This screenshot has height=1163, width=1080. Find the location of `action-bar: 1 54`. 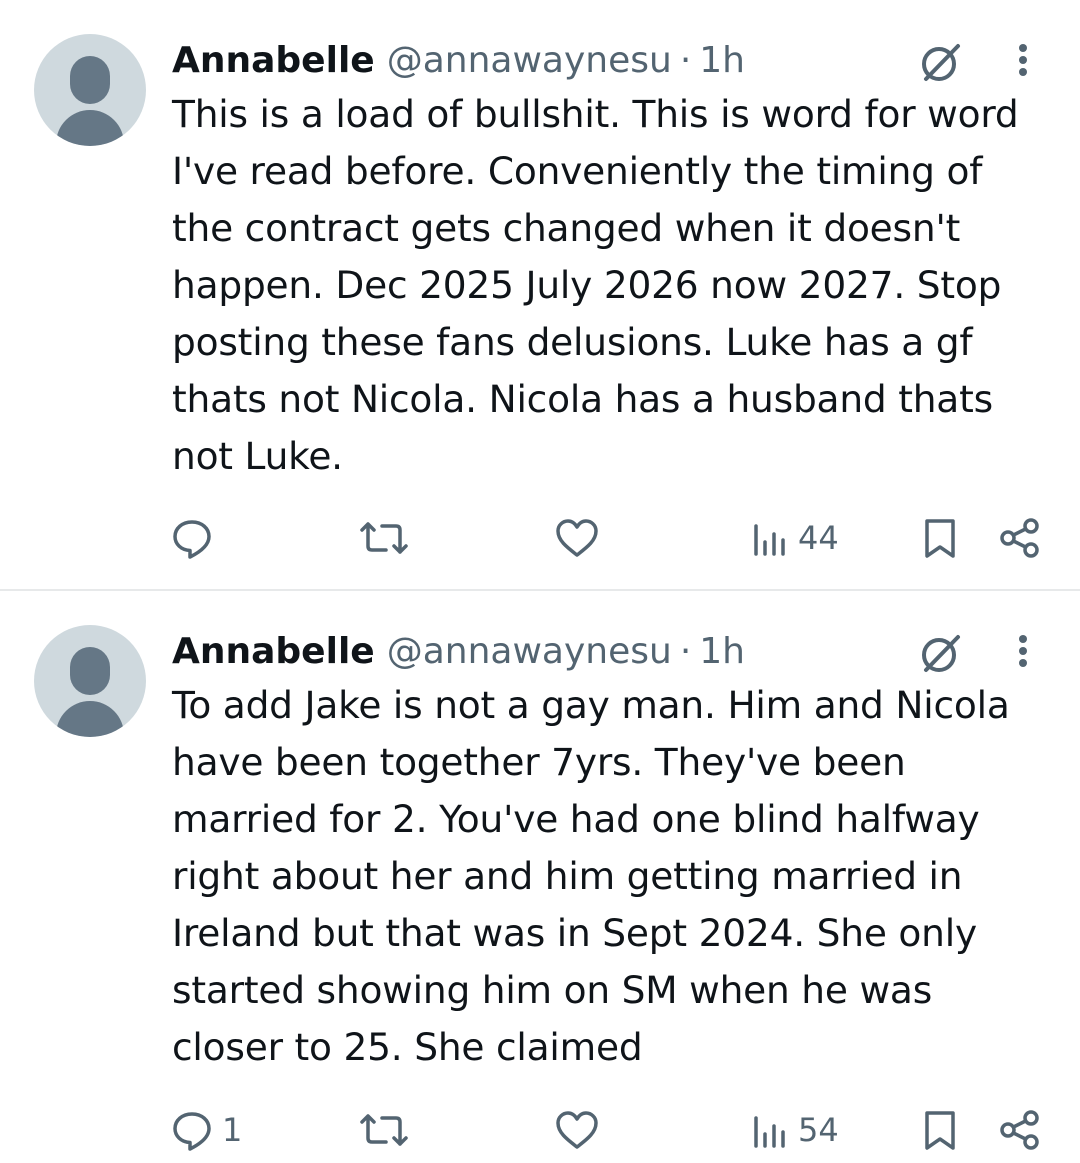

action-bar: 1 54 is located at coordinates (540, 1130).